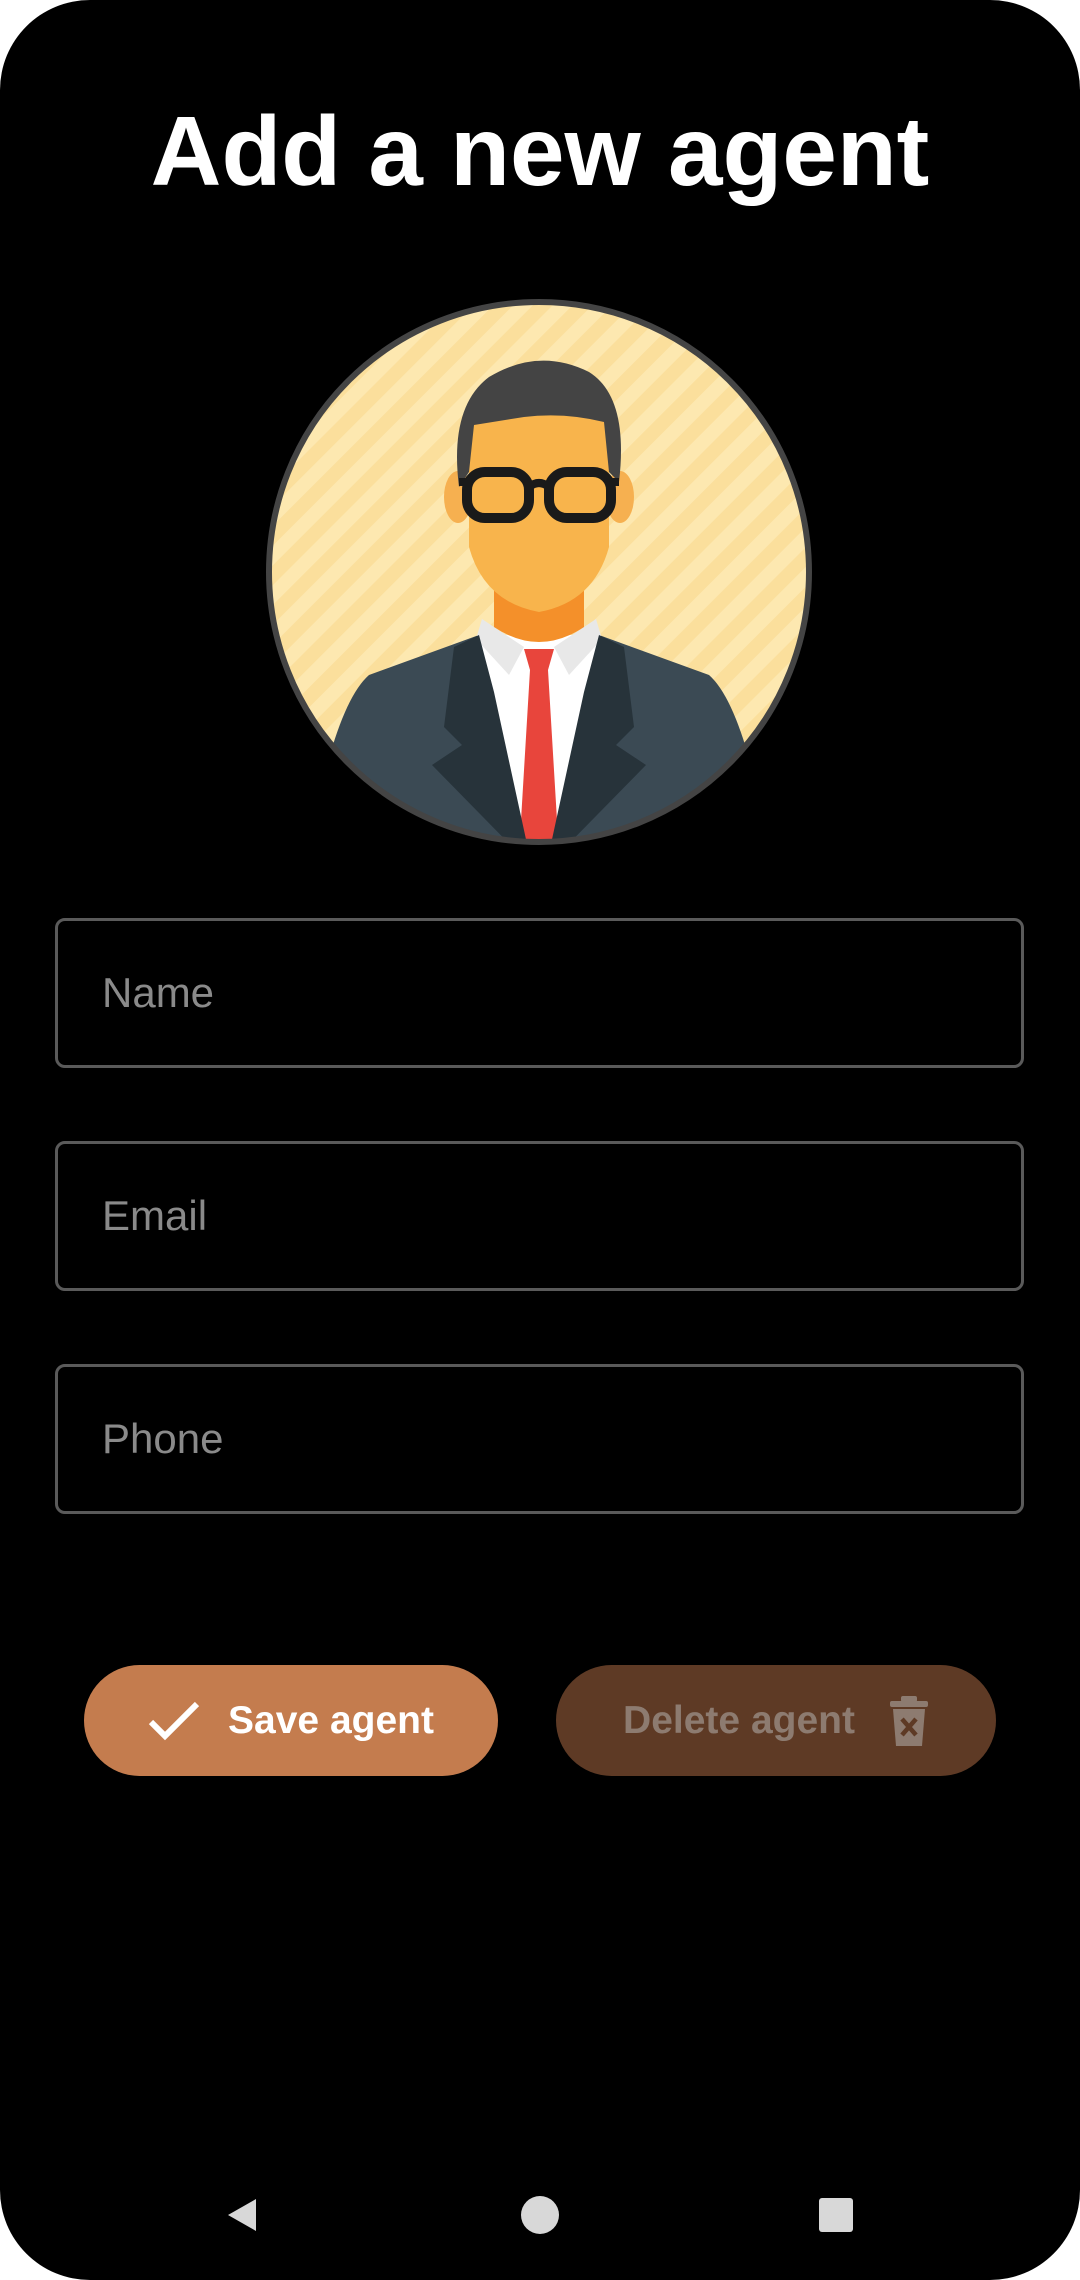 The width and height of the screenshot is (1080, 2280). I want to click on email-field, so click(539, 1216).